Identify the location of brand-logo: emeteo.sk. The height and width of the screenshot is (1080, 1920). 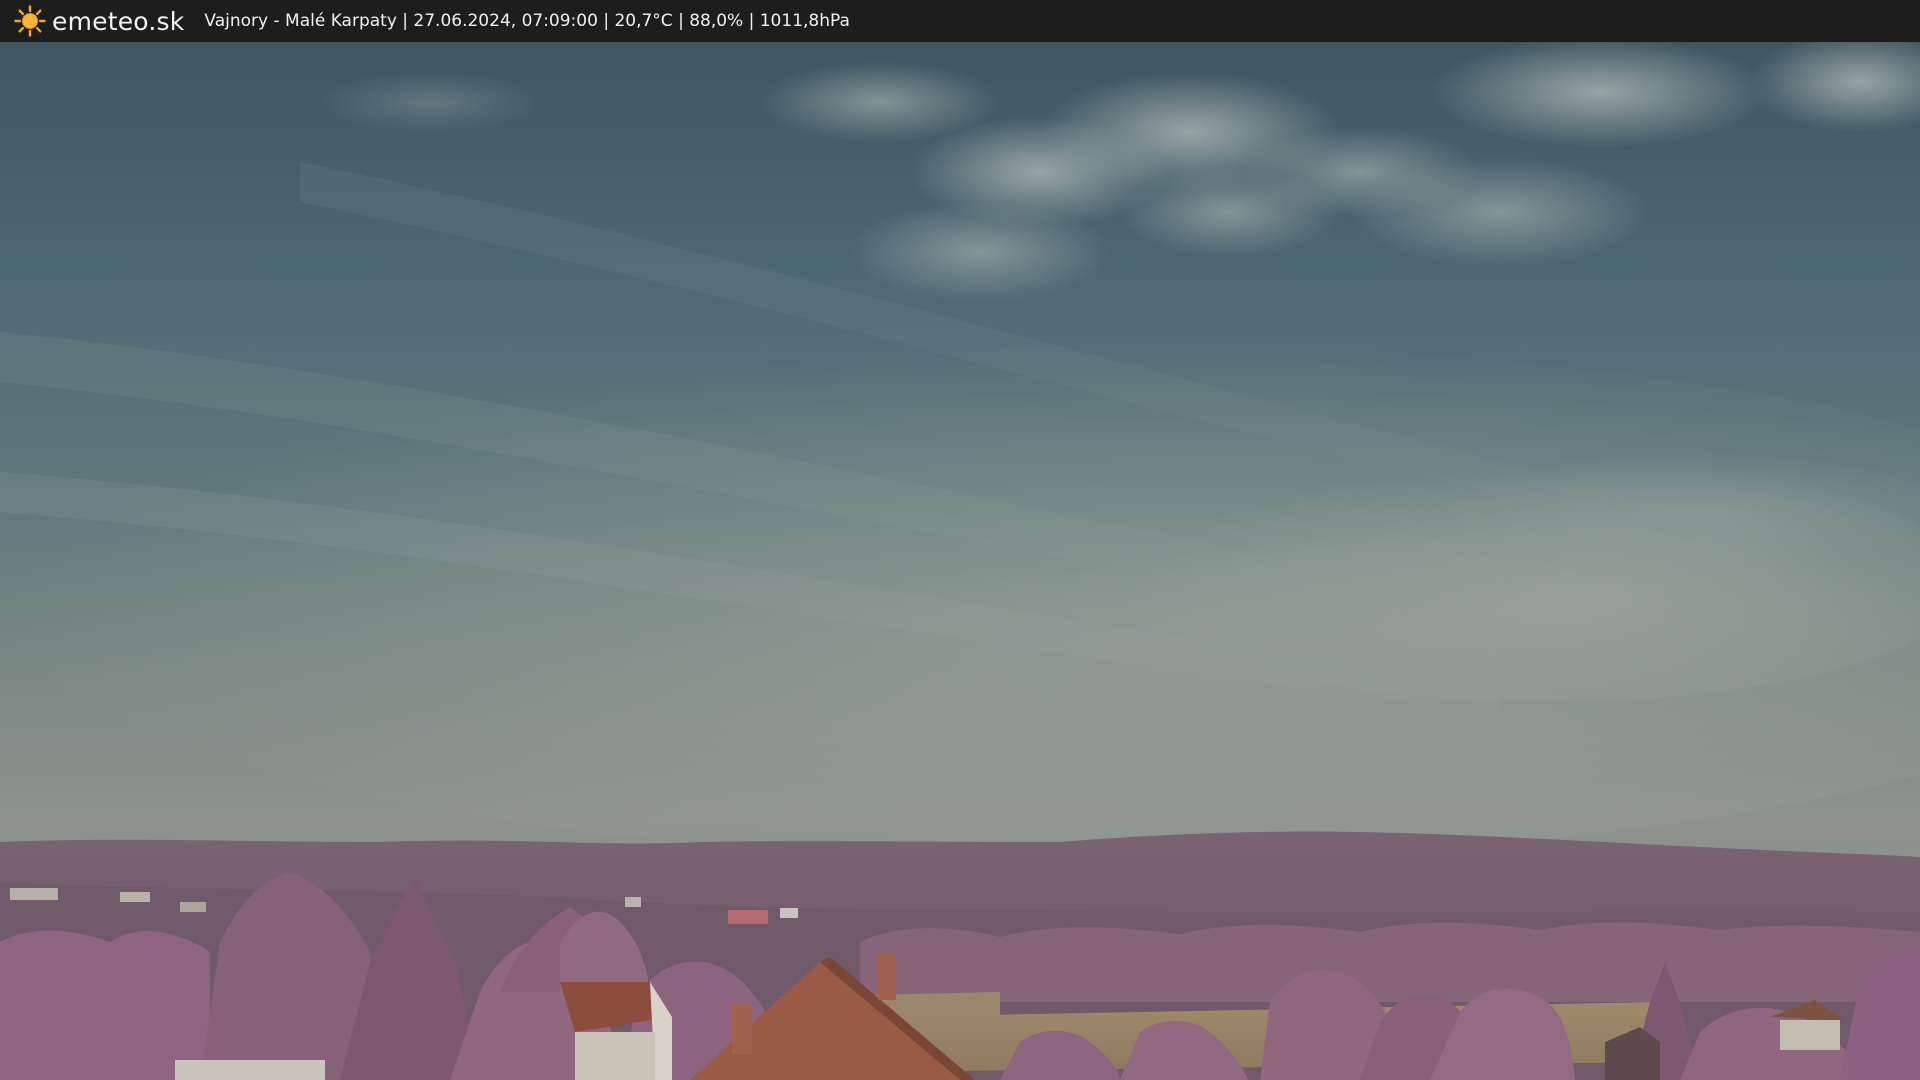
(109, 21).